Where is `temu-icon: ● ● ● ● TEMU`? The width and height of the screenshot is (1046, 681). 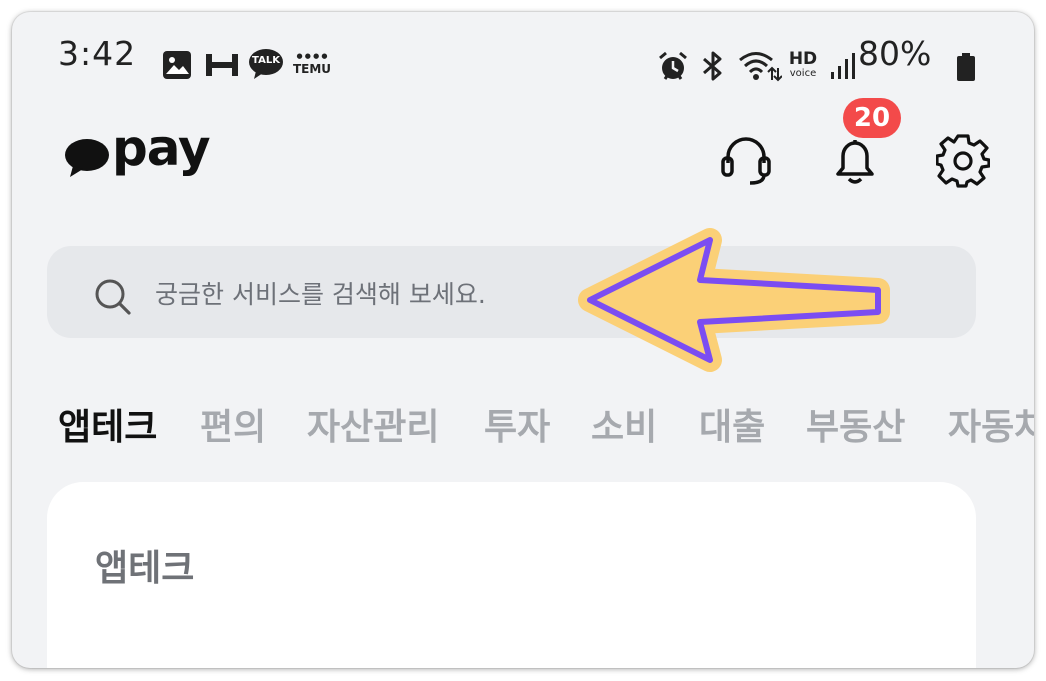 temu-icon: ● ● ● ● TEMU is located at coordinates (312, 65).